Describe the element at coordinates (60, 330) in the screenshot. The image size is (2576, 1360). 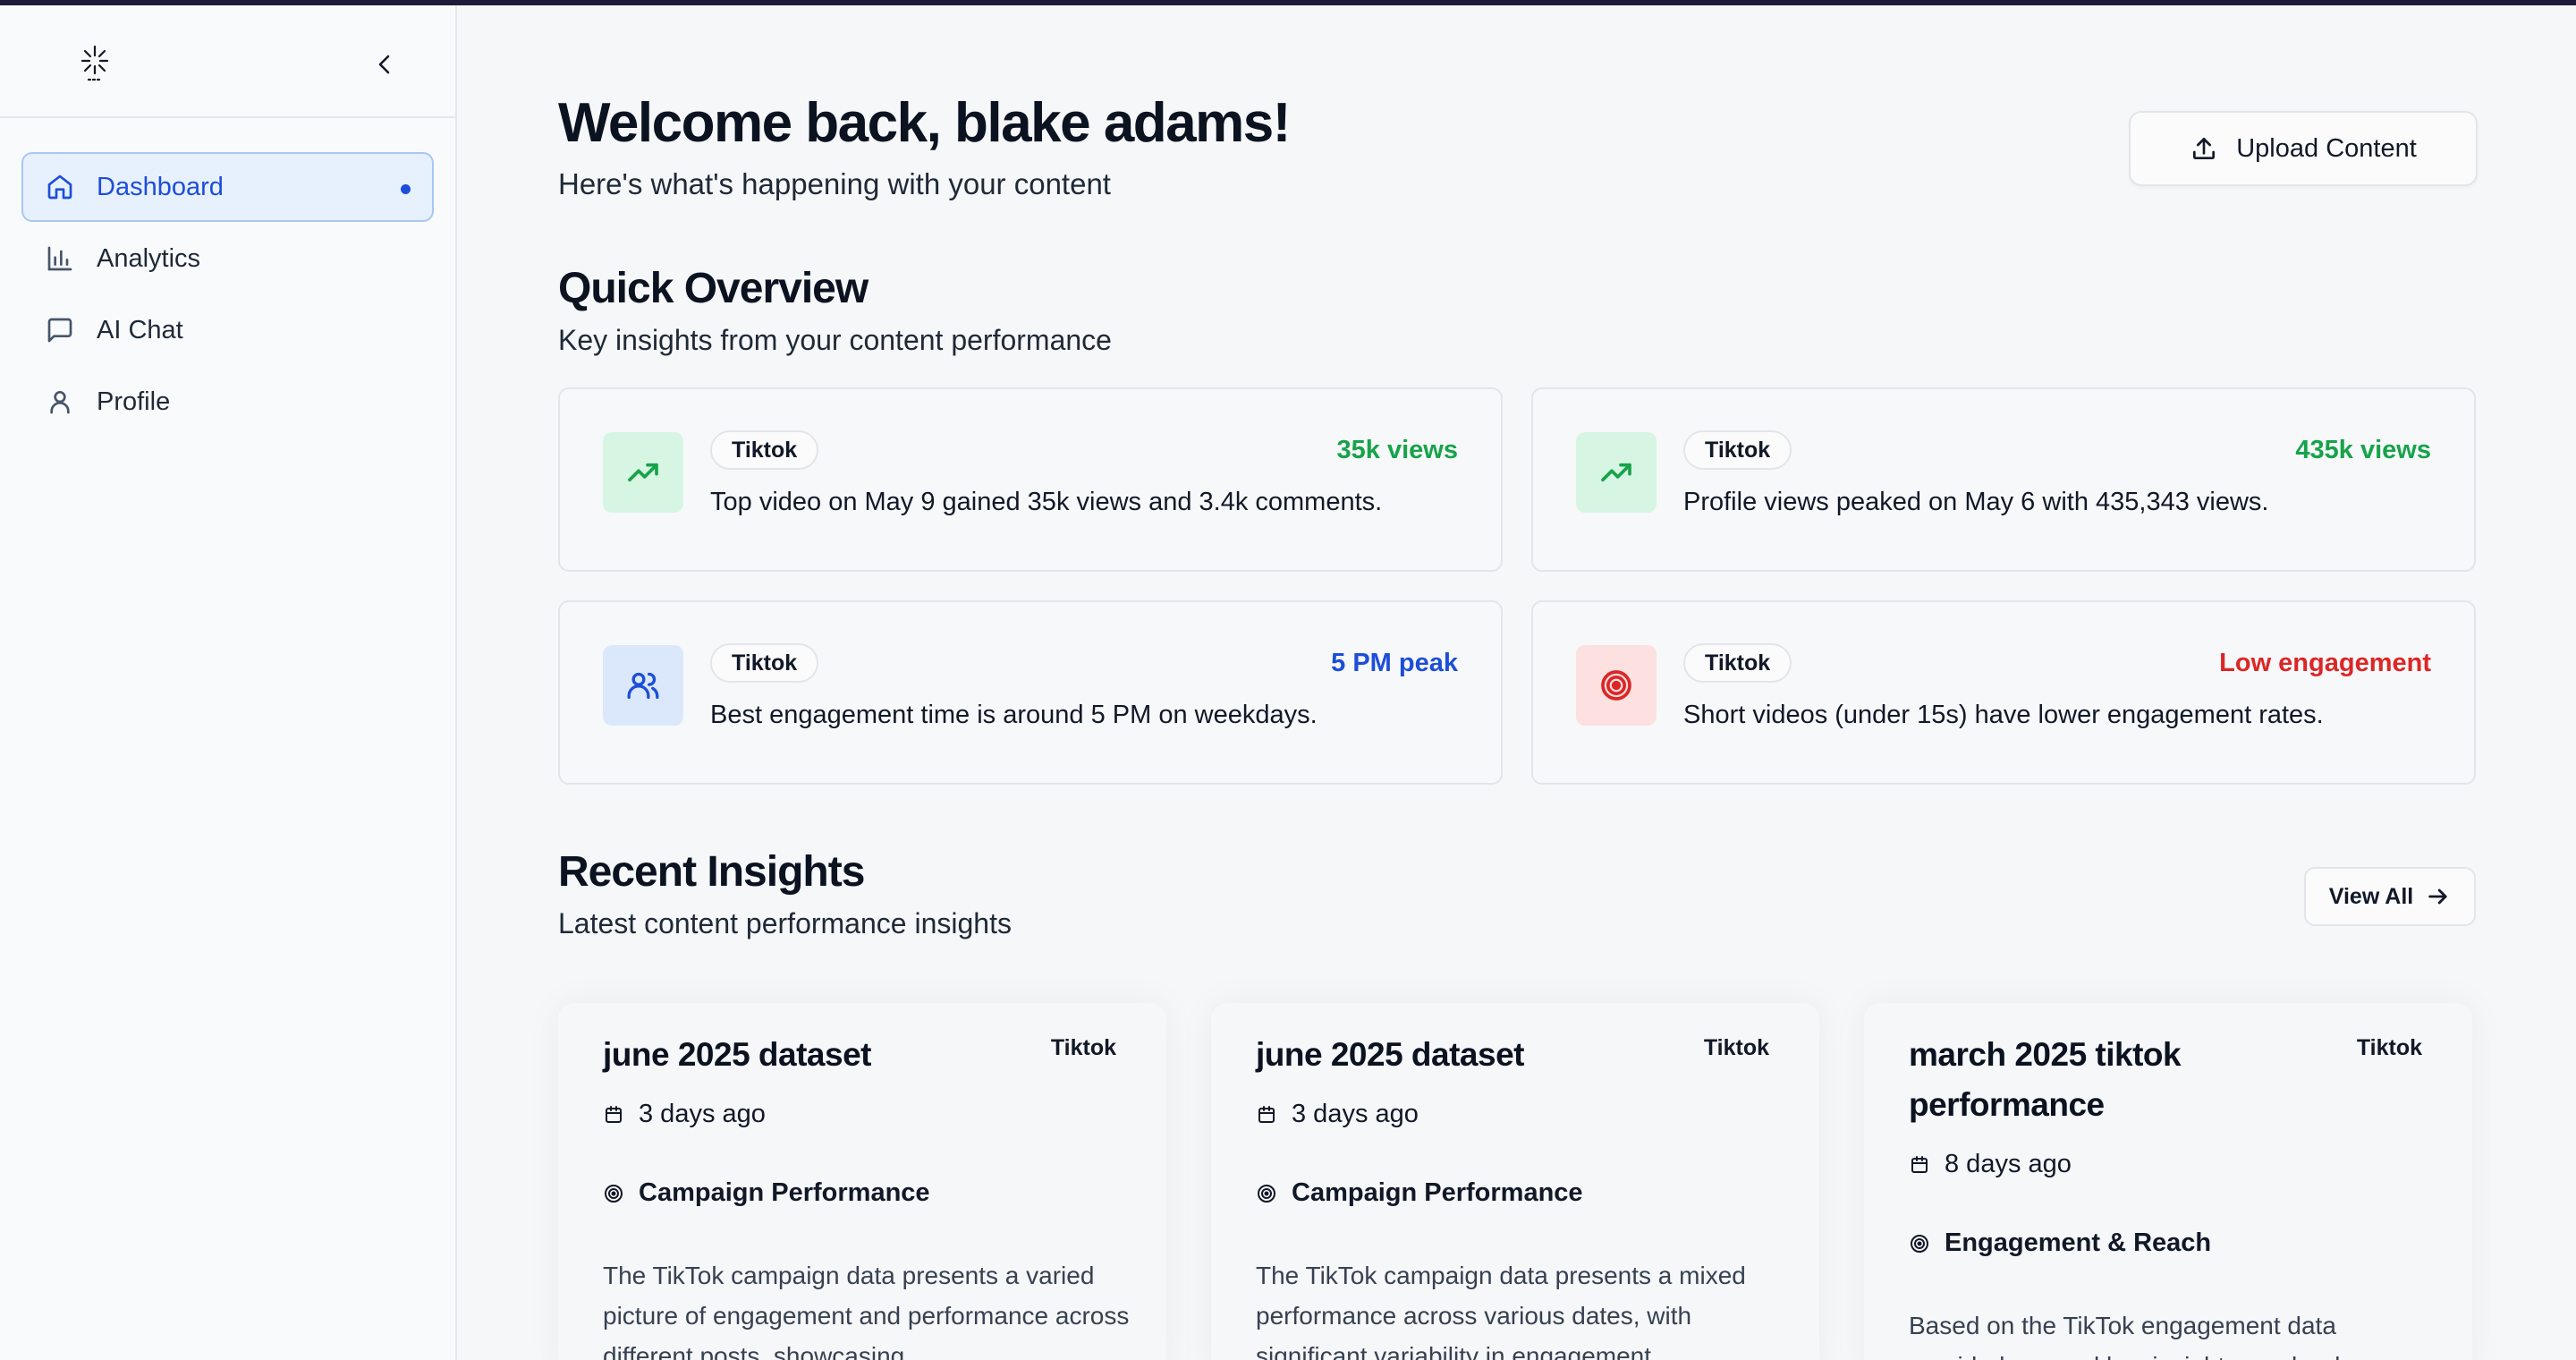
I see `message-square-icon` at that location.